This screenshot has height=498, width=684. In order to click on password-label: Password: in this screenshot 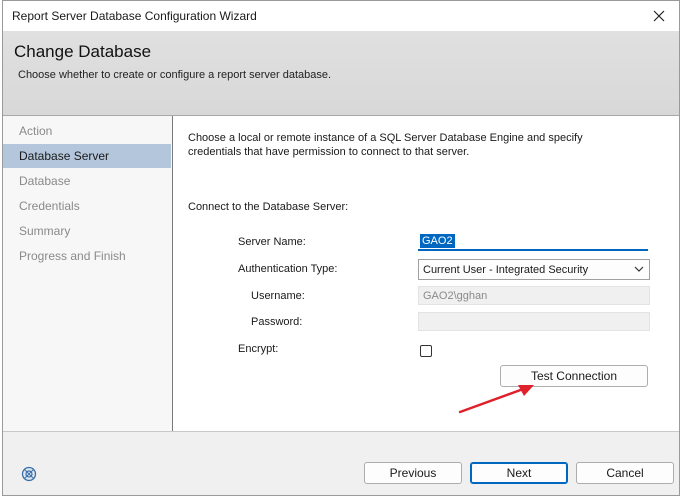, I will do `click(277, 322)`.